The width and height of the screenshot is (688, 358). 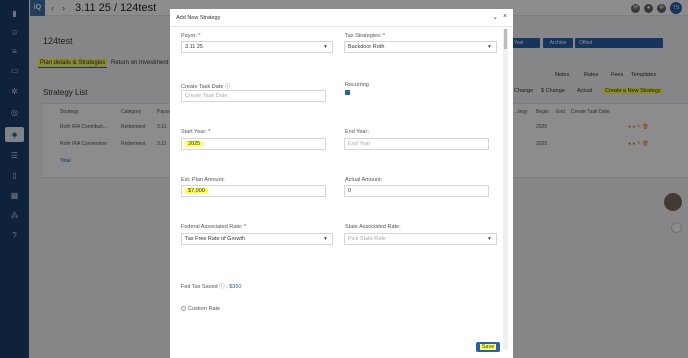 I want to click on custom-rate-radio, so click(x=183, y=309).